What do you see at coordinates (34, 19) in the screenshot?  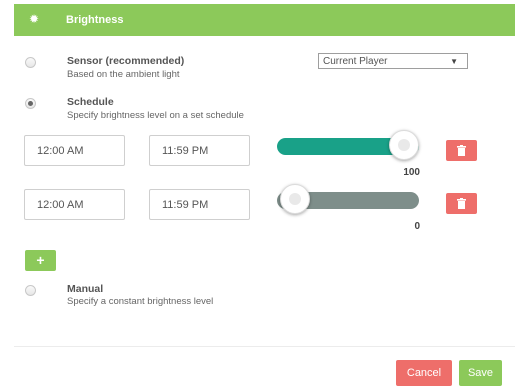 I see `gear-icon: ✹` at bounding box center [34, 19].